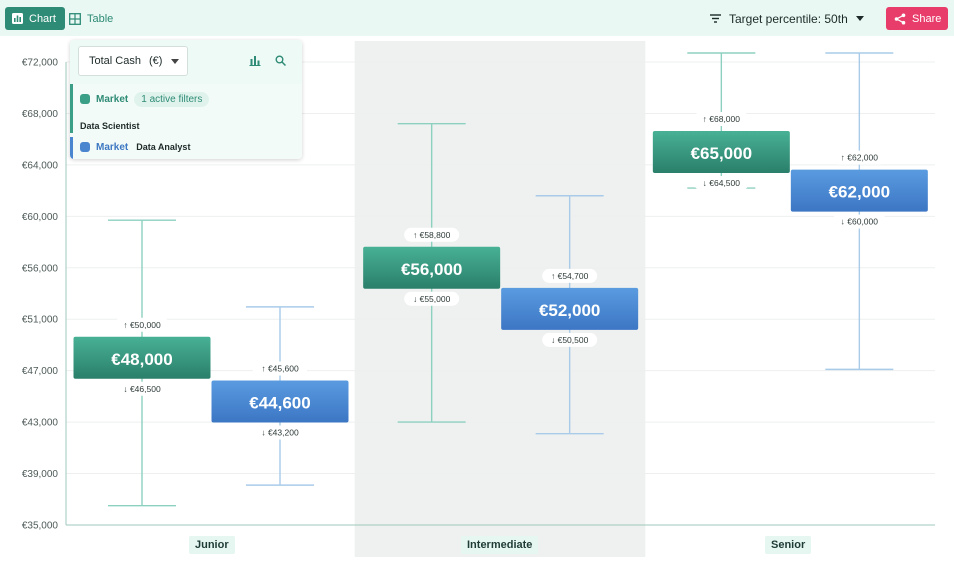 The width and height of the screenshot is (954, 570). What do you see at coordinates (142, 389) in the screenshot?
I see `lower-quantile-label: ↓ €46,500` at bounding box center [142, 389].